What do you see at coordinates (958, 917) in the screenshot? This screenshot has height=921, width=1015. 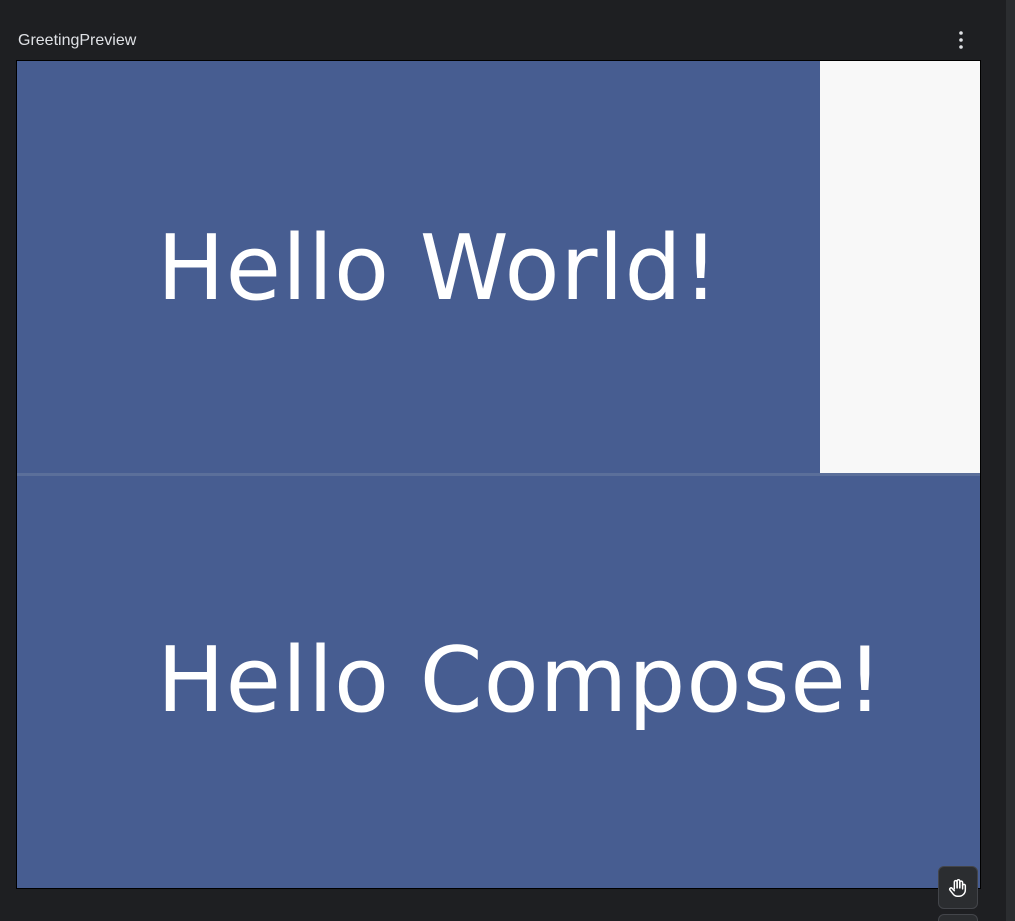 I see `zoom-tool-button` at bounding box center [958, 917].